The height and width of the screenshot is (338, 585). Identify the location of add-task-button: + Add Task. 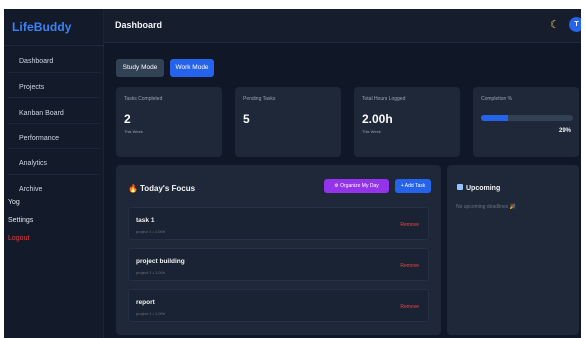
(413, 186).